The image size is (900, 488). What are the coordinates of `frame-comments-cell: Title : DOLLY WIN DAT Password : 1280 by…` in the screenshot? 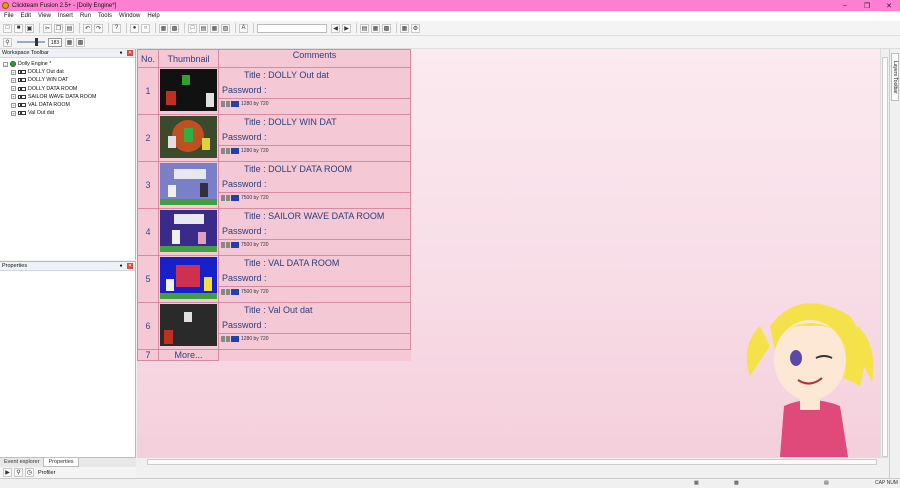 It's located at (314, 138).